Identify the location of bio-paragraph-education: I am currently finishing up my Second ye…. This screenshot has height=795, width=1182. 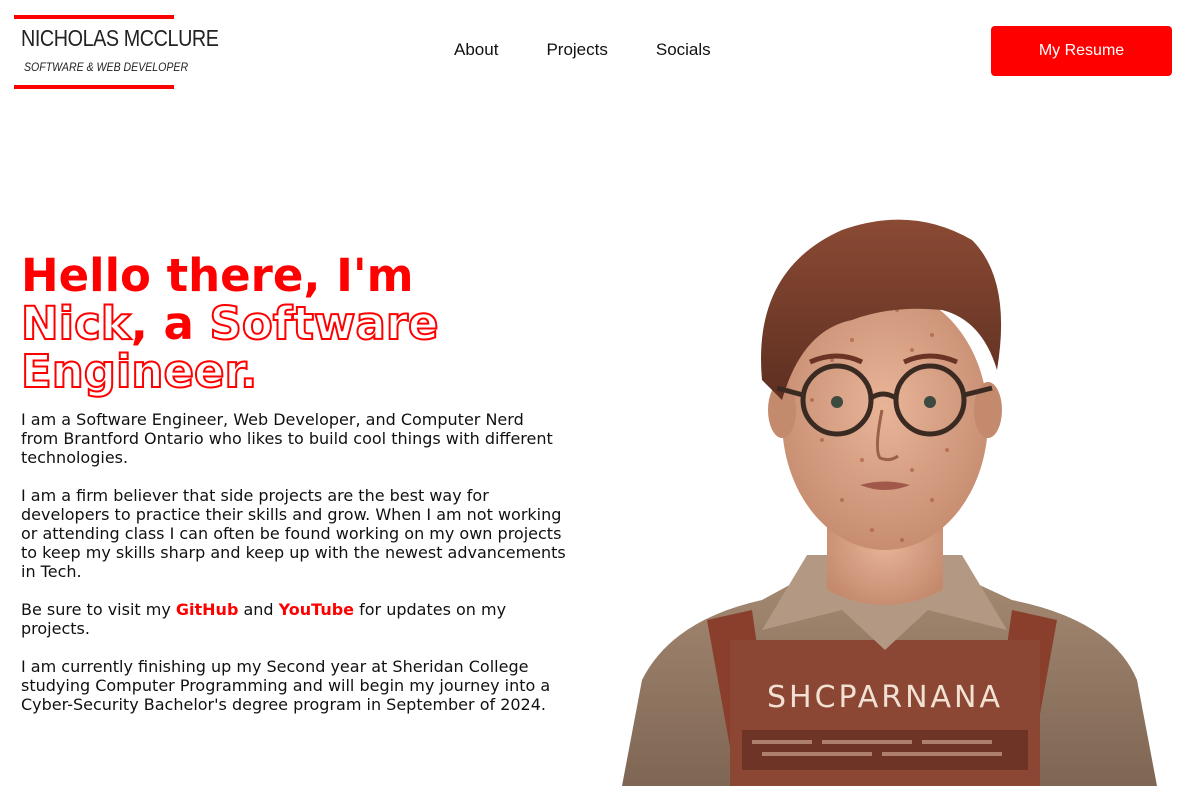
(286, 685).